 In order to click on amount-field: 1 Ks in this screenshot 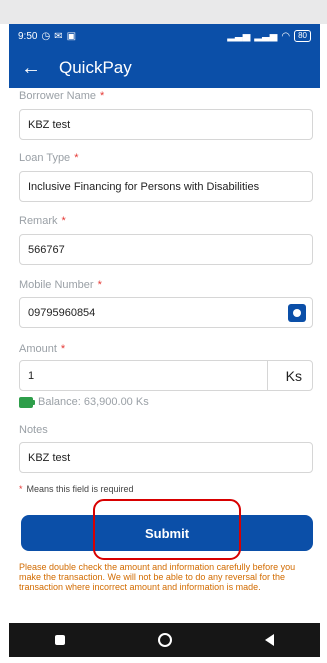, I will do `click(166, 375)`.